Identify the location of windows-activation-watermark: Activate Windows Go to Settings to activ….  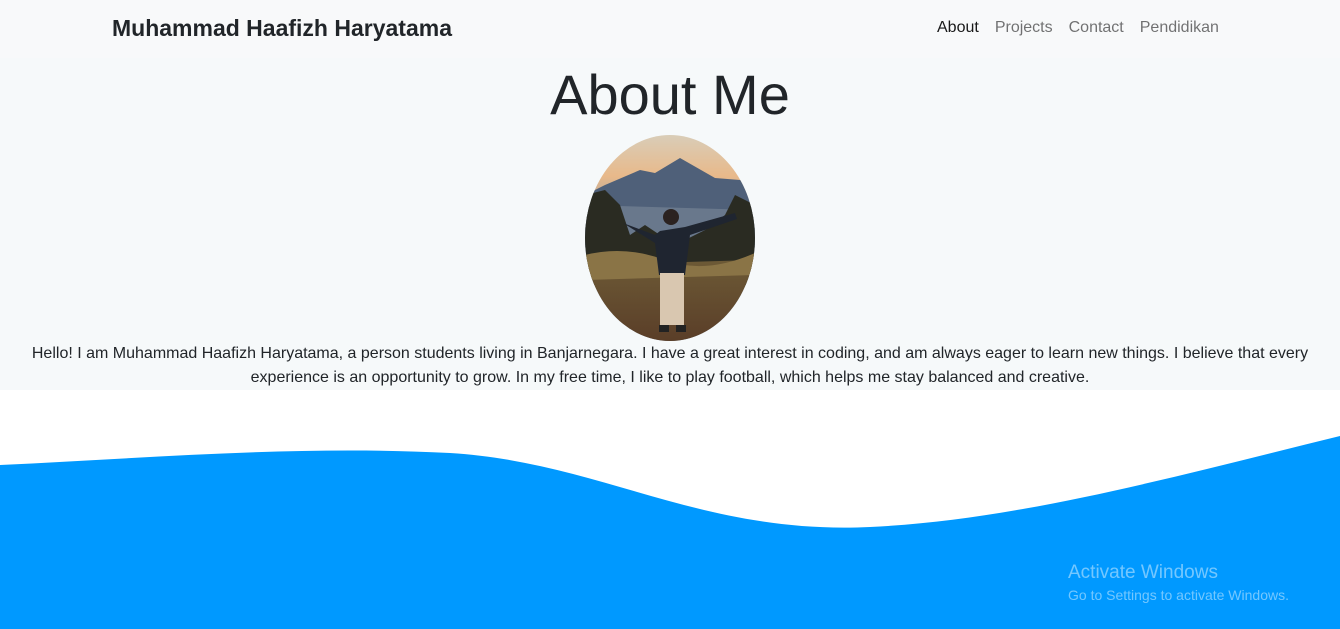
(1178, 582).